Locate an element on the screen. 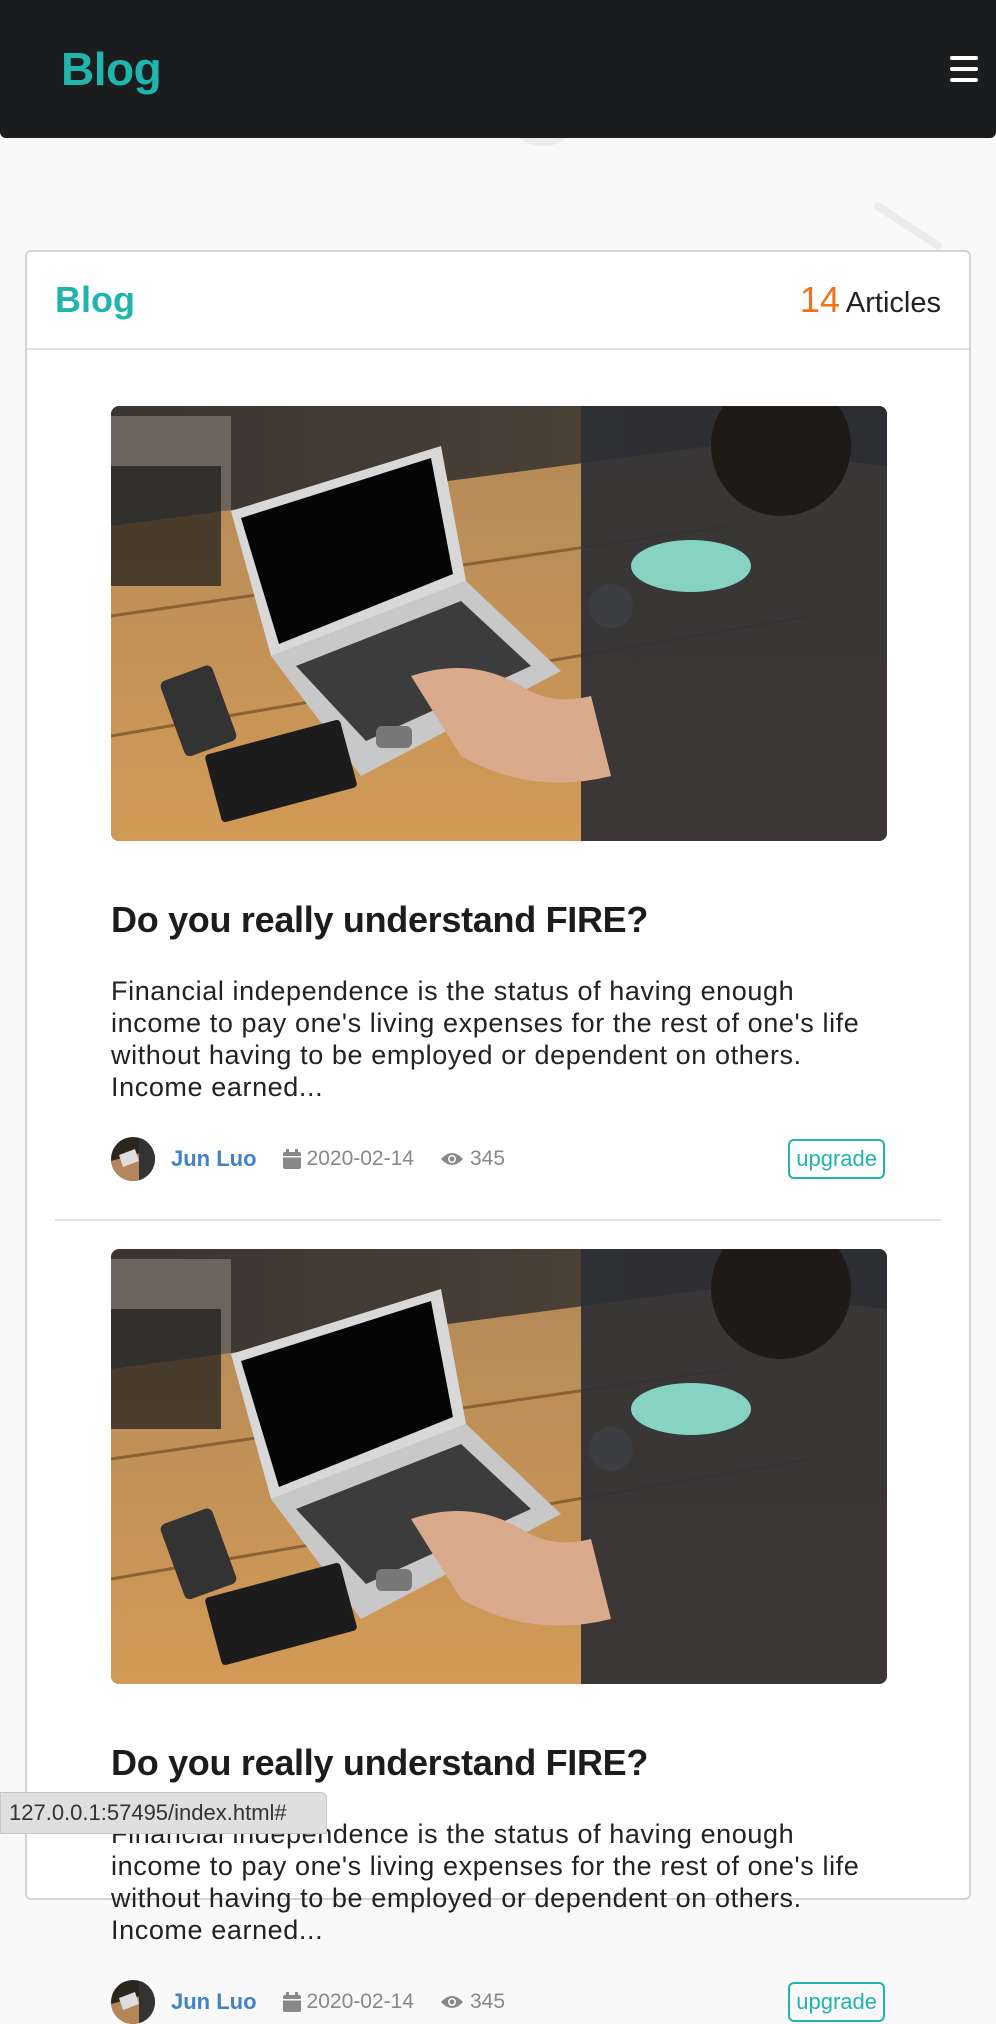 The width and height of the screenshot is (996, 2024). article-count: 14 Articles is located at coordinates (870, 300).